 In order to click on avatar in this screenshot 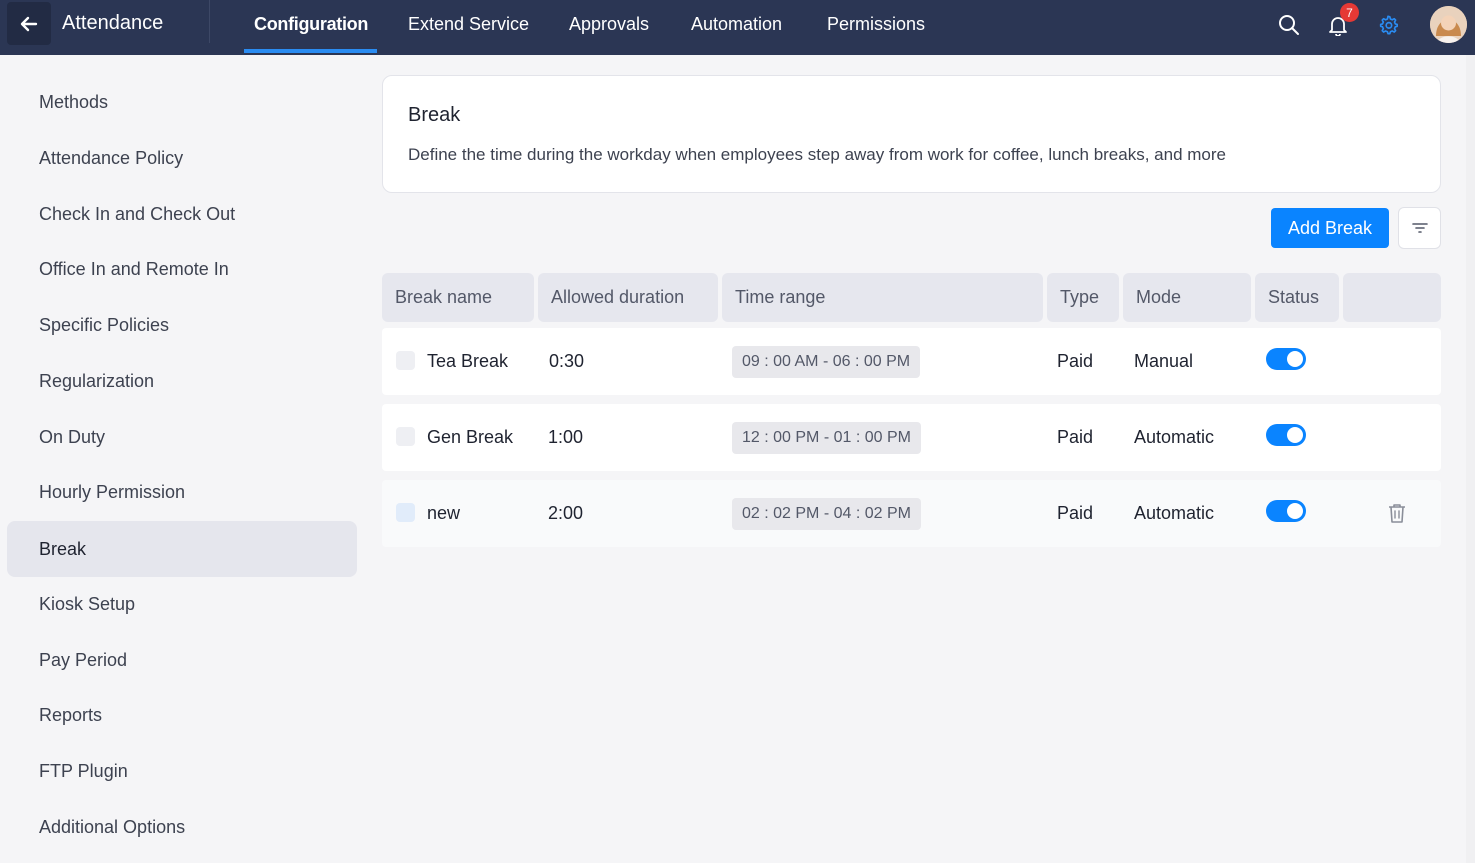, I will do `click(1448, 24)`.